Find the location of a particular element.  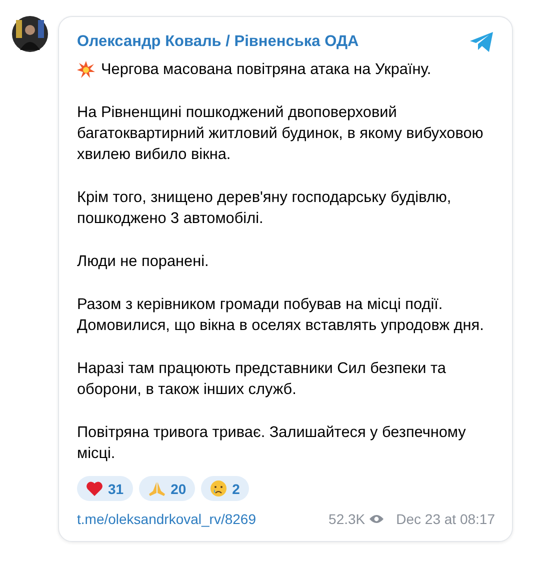

post-text: Наразі там працюють представники Сил безпеки та оборони, в також інших служб. is located at coordinates (262, 379).